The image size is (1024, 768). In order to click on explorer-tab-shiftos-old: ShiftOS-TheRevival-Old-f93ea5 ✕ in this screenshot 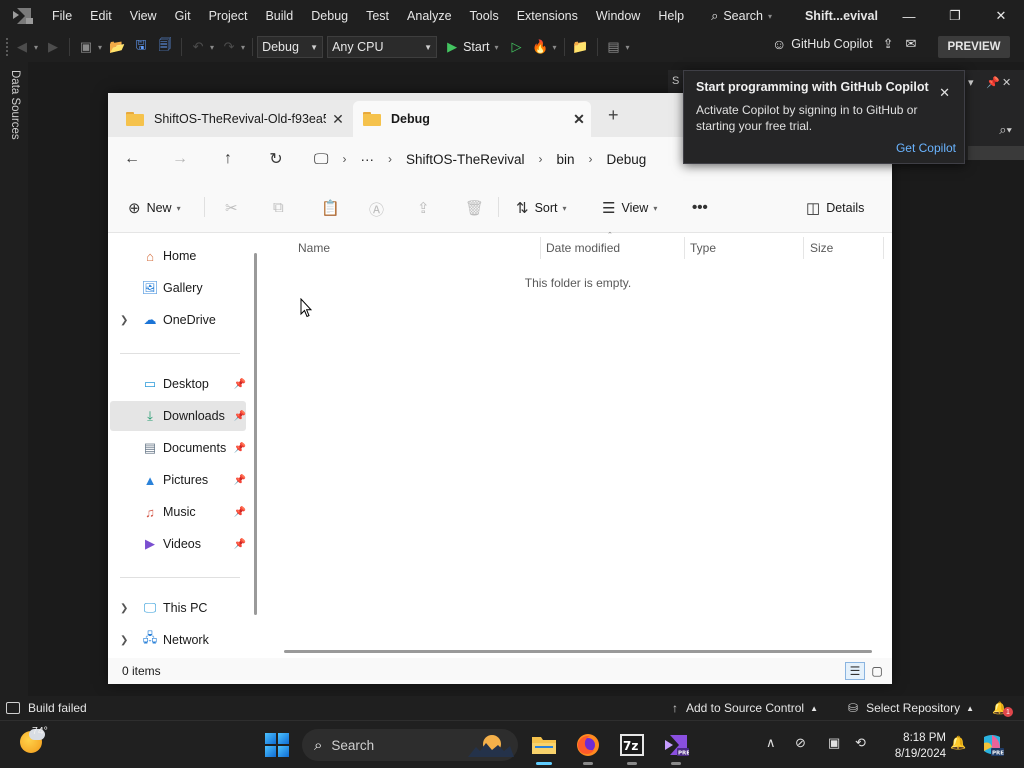, I will do `click(233, 119)`.